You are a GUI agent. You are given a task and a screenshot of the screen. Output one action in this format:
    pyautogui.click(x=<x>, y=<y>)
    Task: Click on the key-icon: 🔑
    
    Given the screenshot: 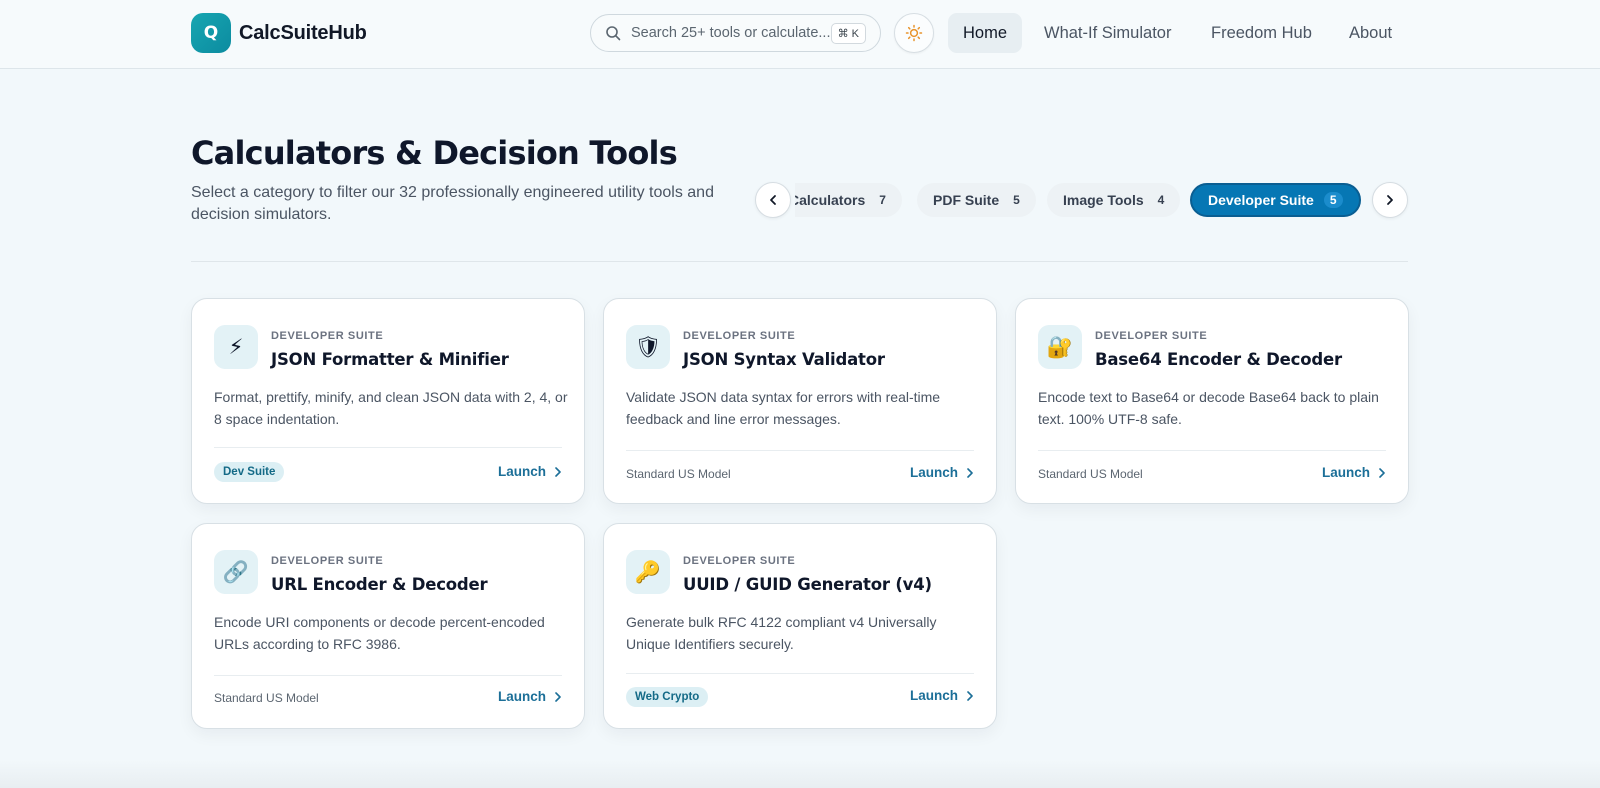 What is the action you would take?
    pyautogui.click(x=648, y=572)
    